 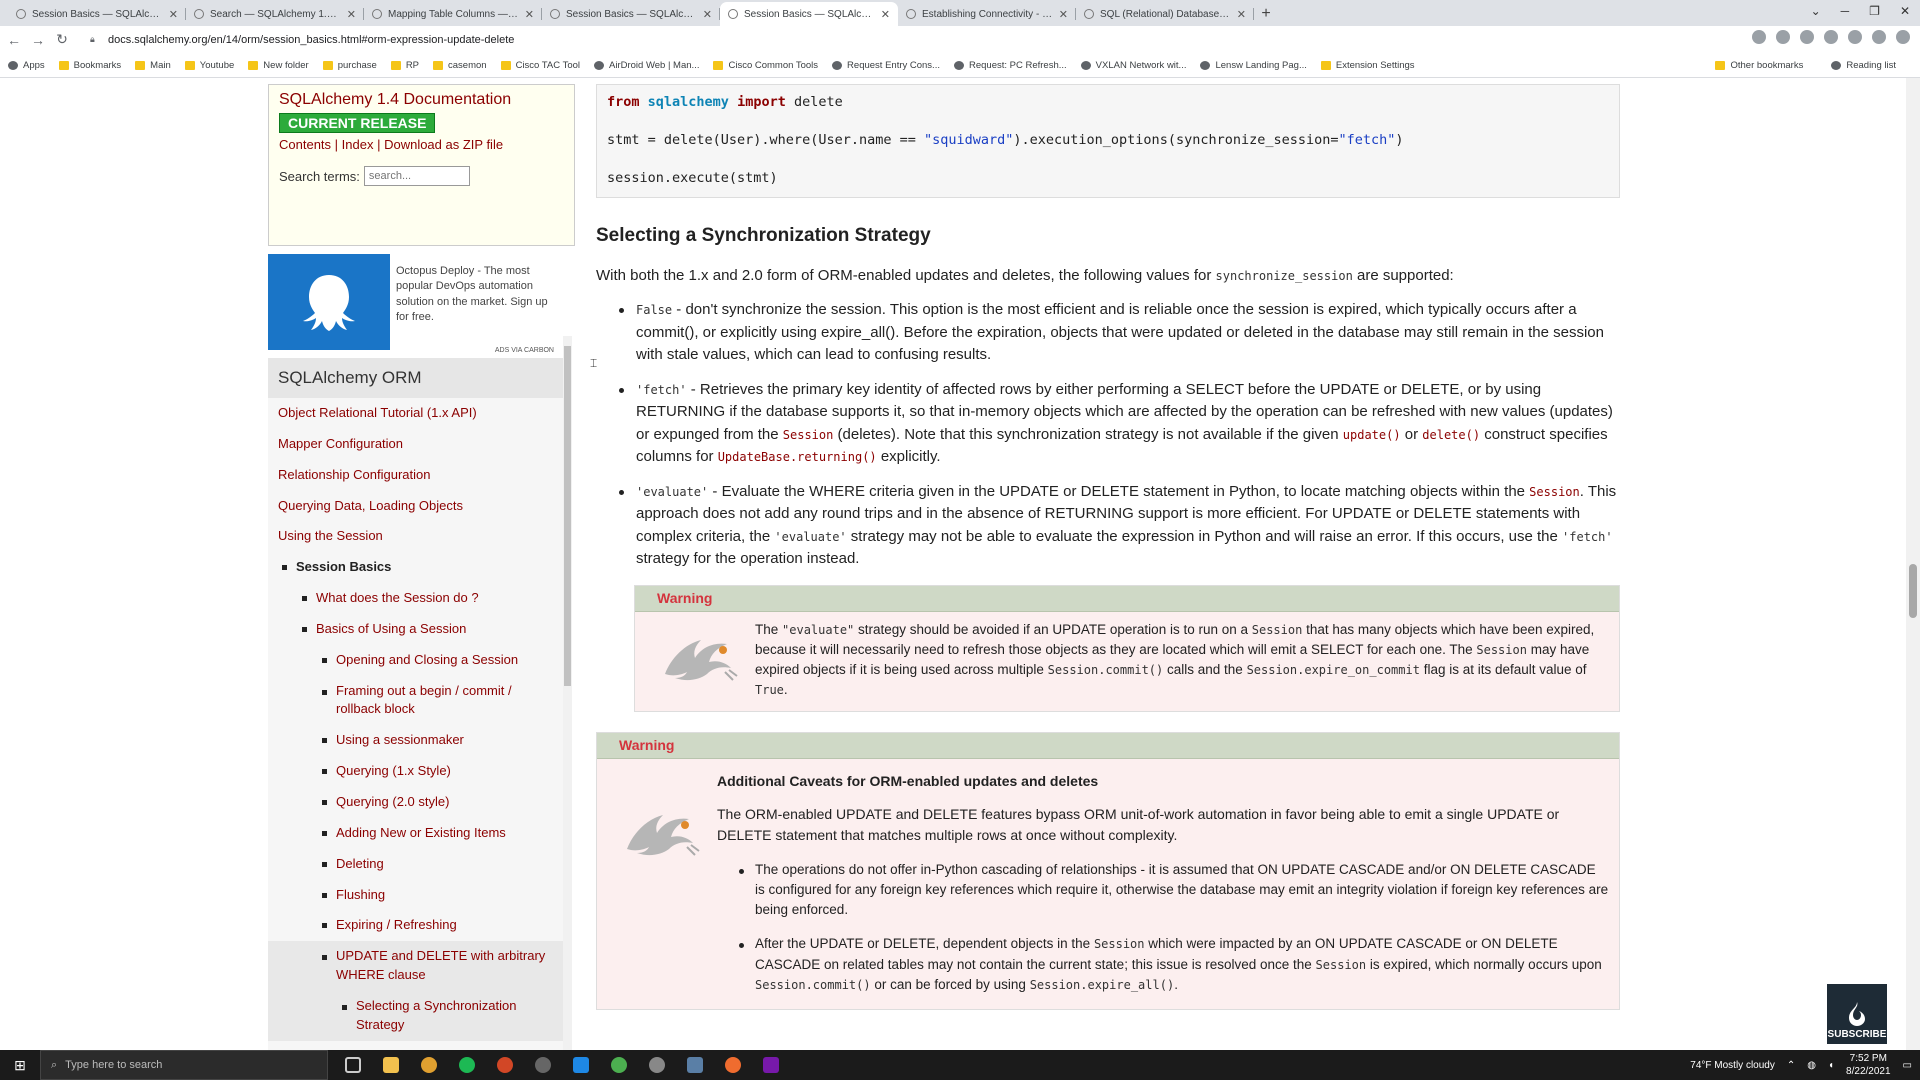 What do you see at coordinates (1831, 1065) in the screenshot?
I see `volume-icon: ◖` at bounding box center [1831, 1065].